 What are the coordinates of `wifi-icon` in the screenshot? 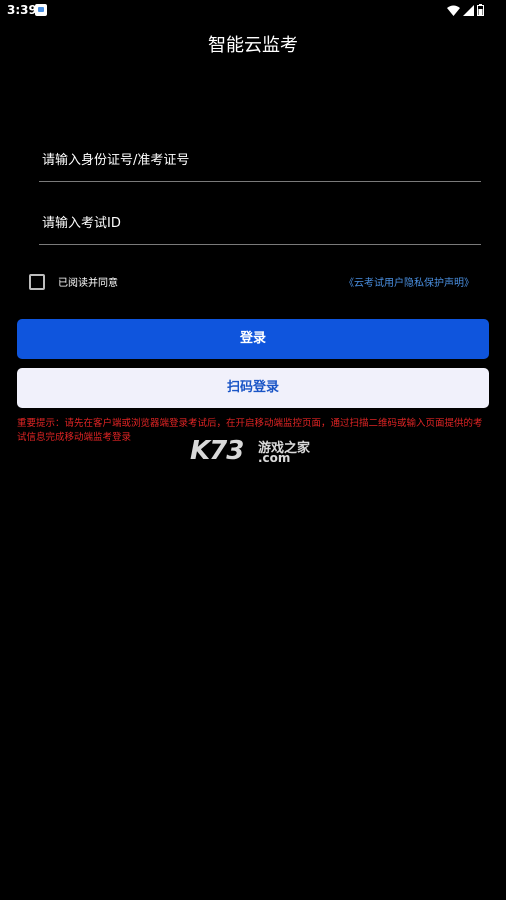 It's located at (453, 10).